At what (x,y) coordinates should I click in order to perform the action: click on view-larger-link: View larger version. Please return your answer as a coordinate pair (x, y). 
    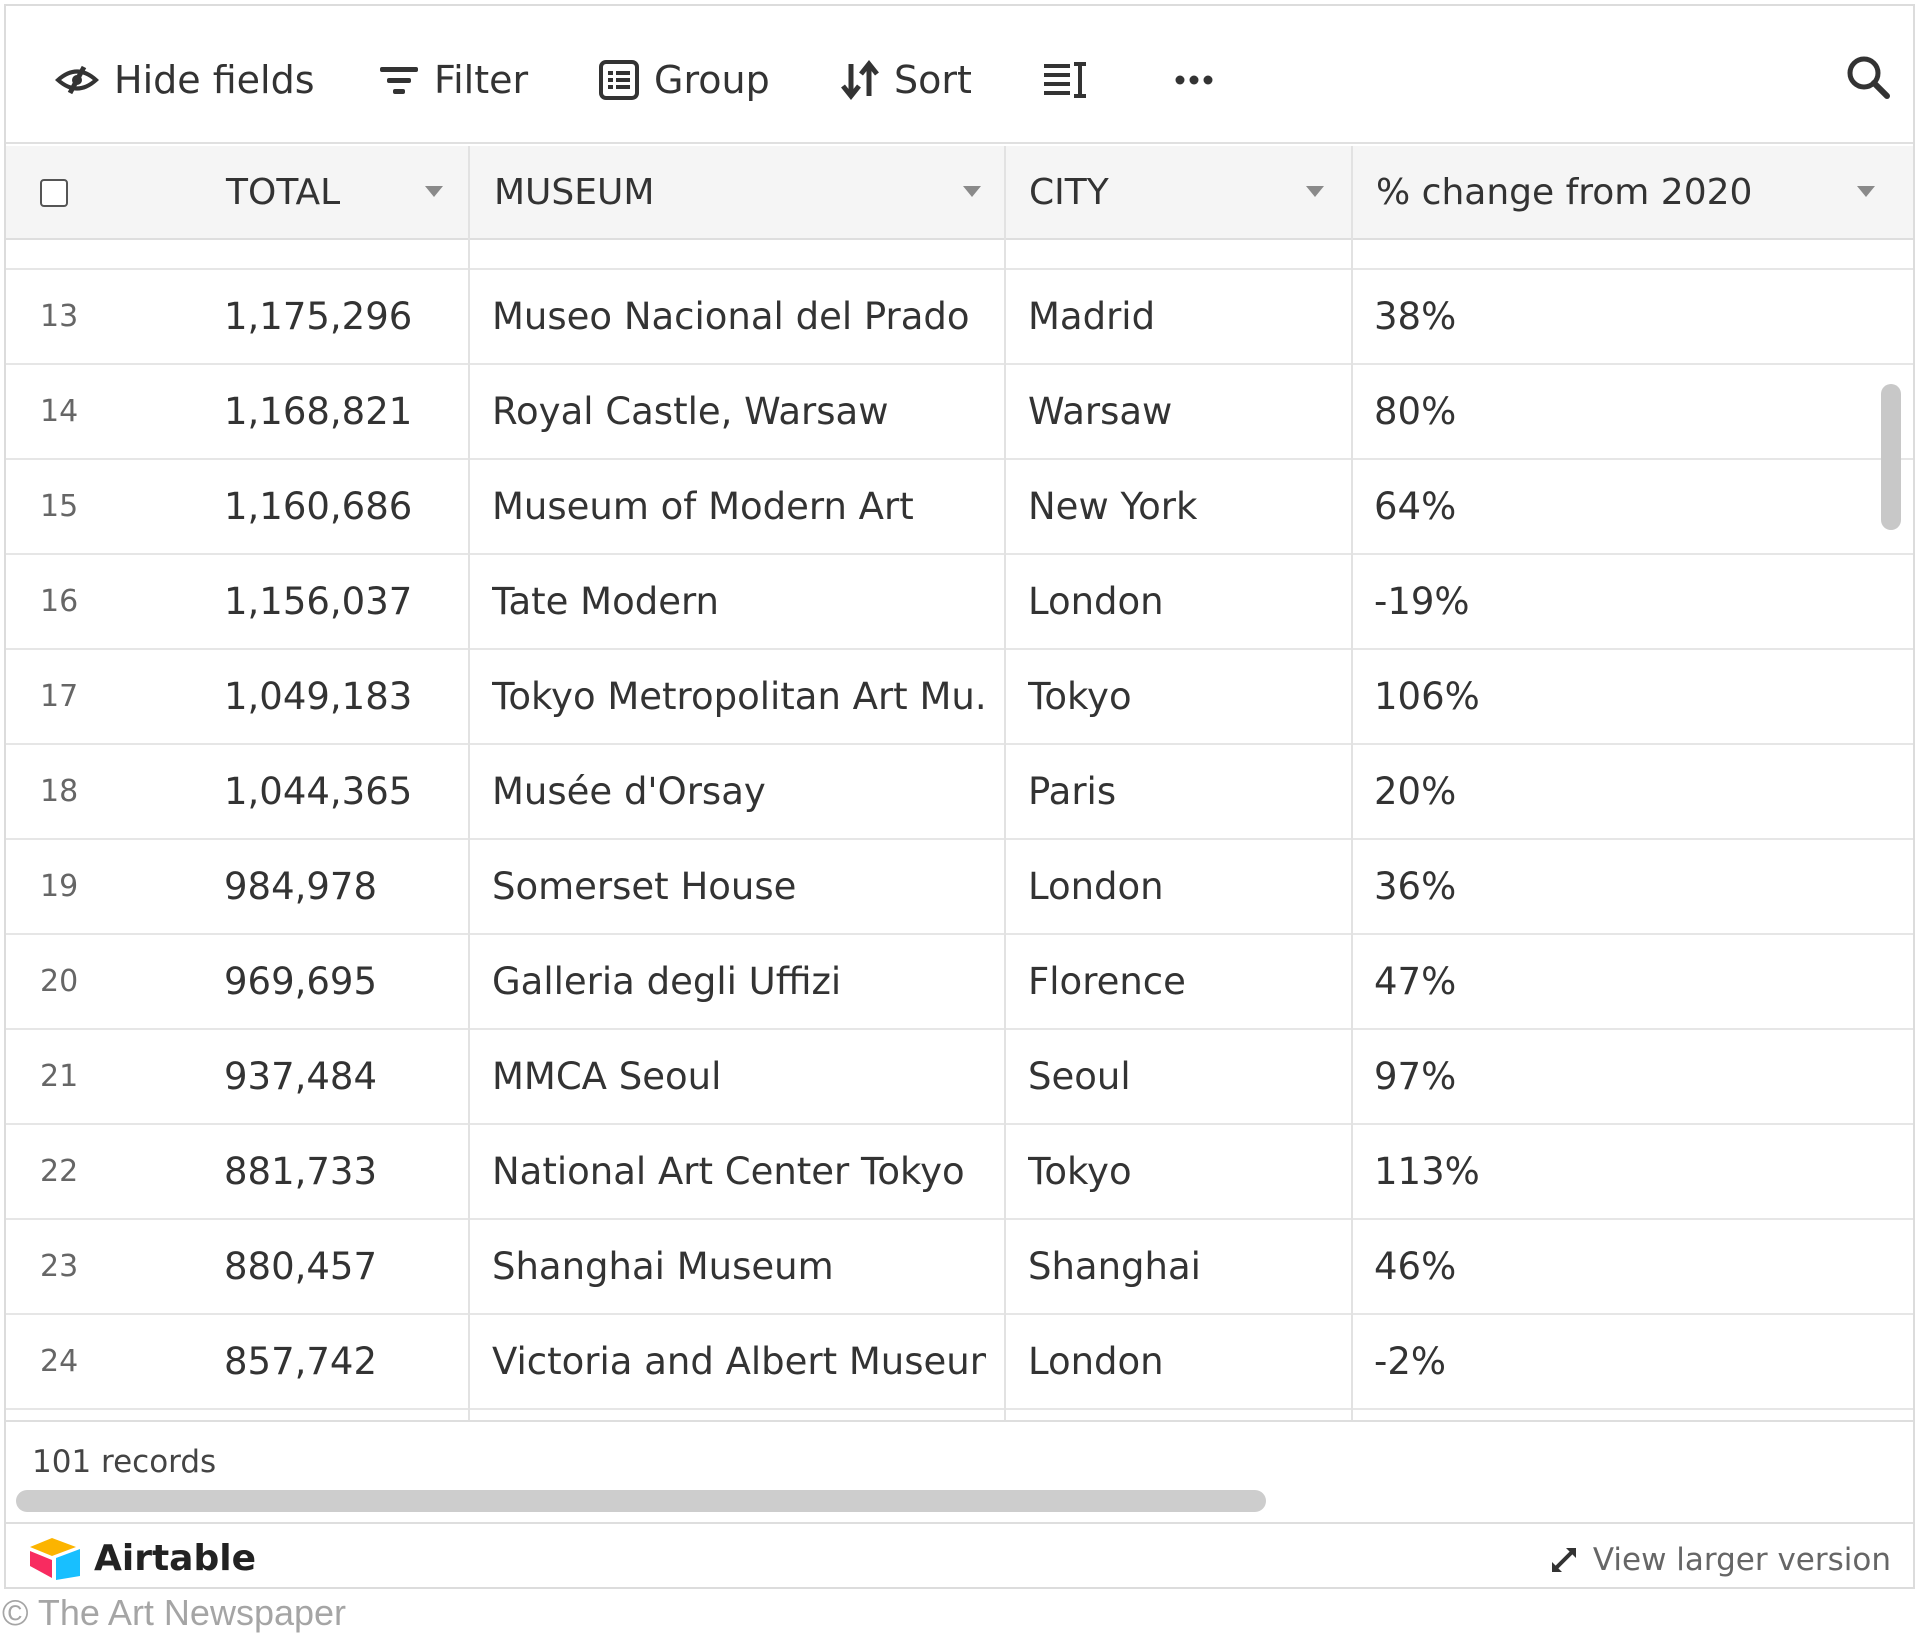
    Looking at the image, I should click on (1720, 1560).